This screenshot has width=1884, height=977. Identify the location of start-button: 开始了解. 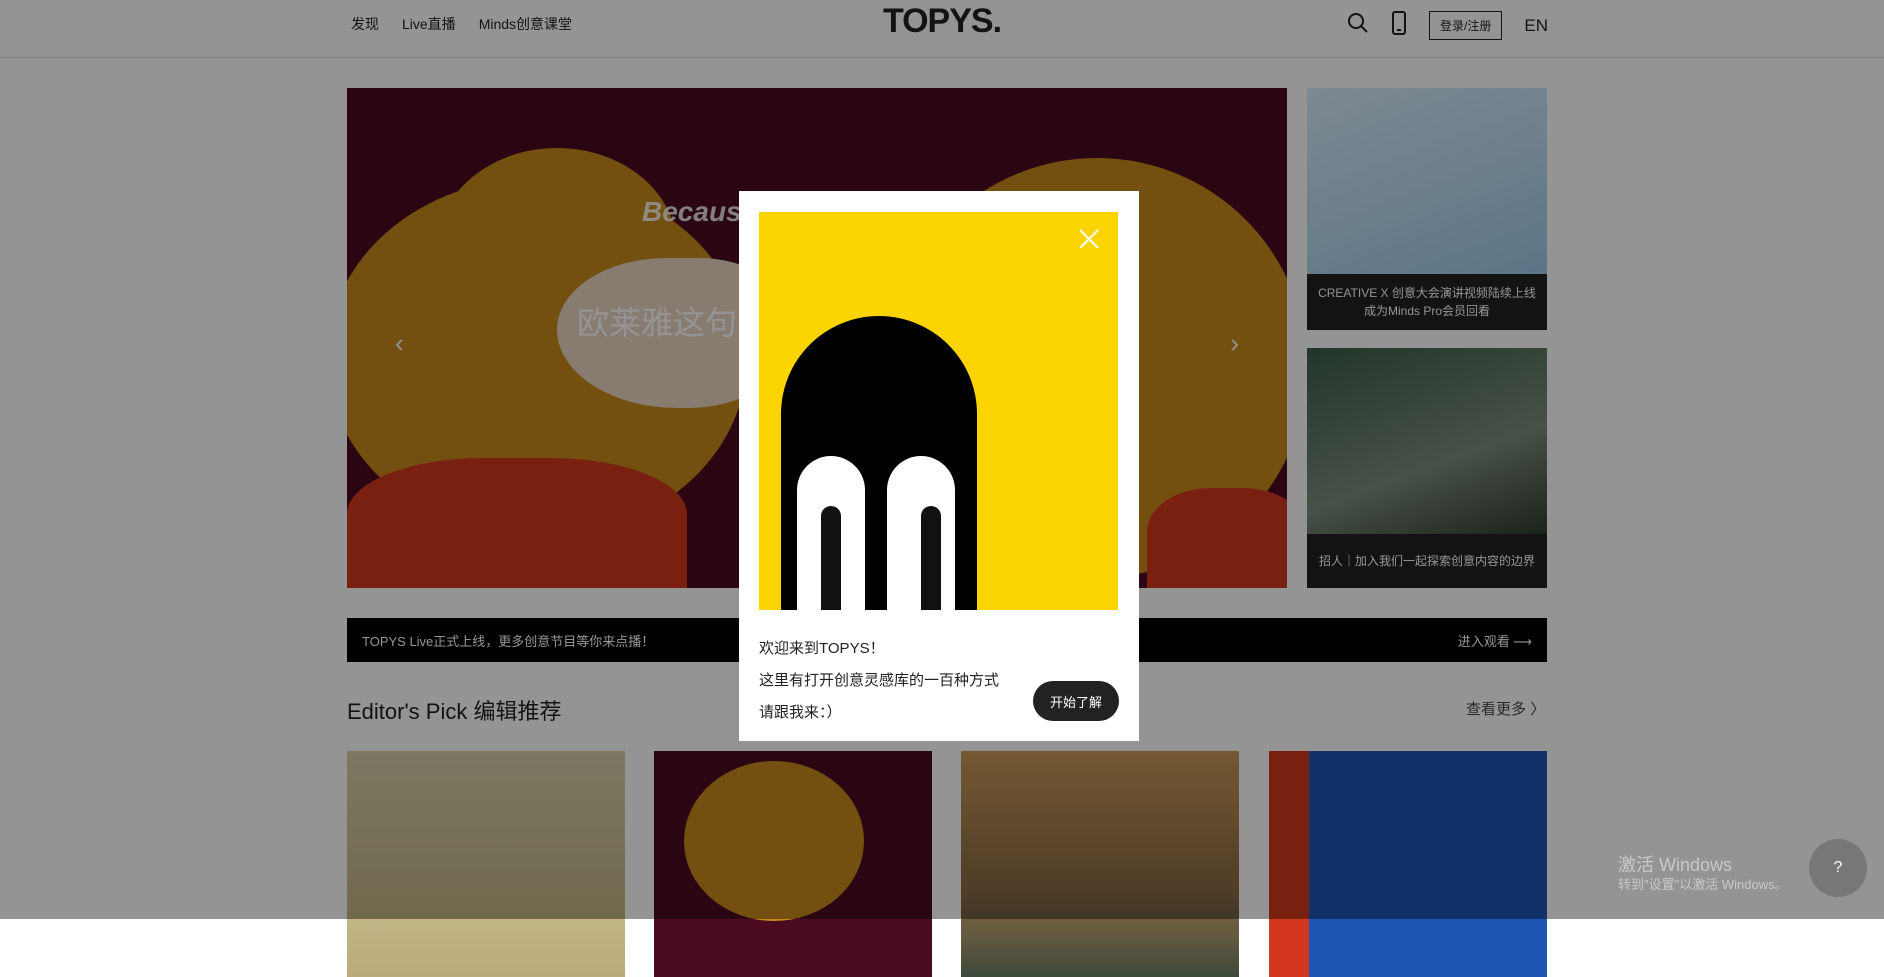
(1076, 701).